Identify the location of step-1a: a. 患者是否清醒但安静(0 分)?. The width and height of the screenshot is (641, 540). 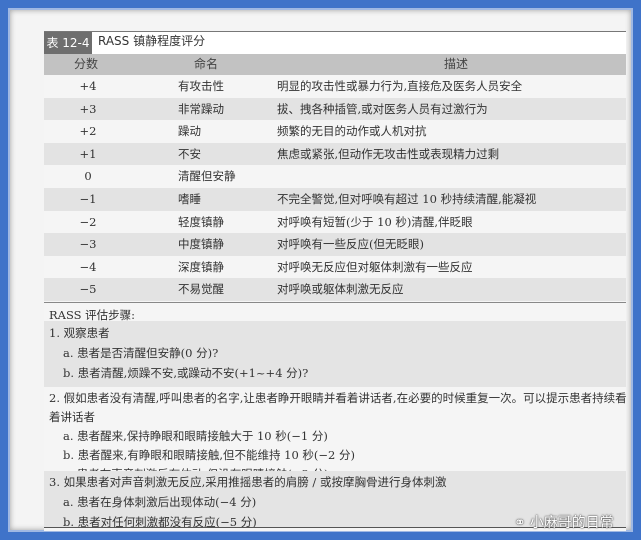
(141, 353).